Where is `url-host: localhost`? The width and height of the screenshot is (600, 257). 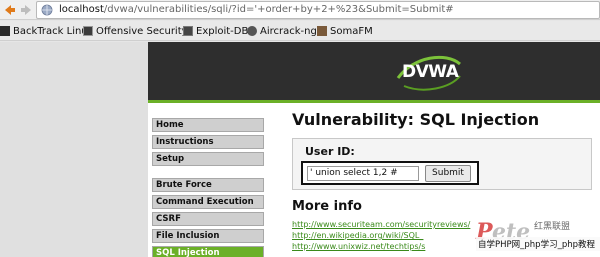 url-host: localhost is located at coordinates (81, 9).